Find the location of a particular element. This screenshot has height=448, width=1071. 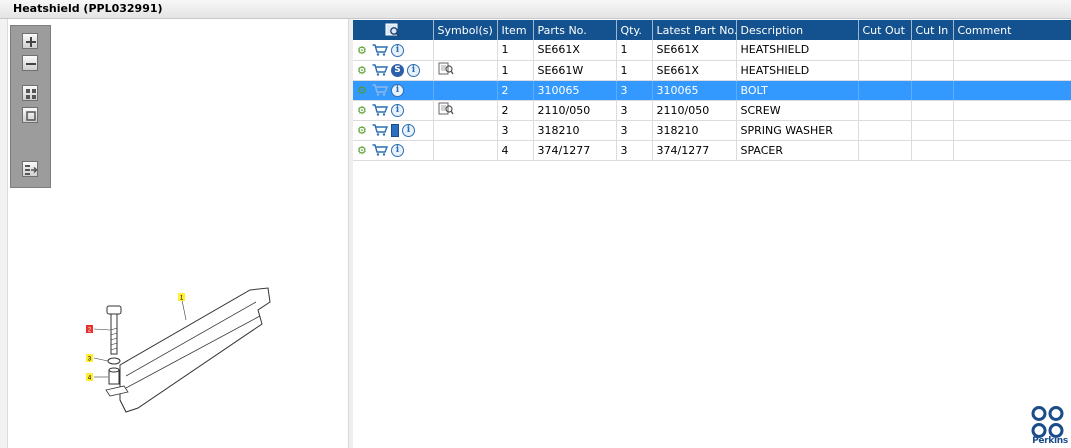

viewer-toolbar is located at coordinates (30, 106).